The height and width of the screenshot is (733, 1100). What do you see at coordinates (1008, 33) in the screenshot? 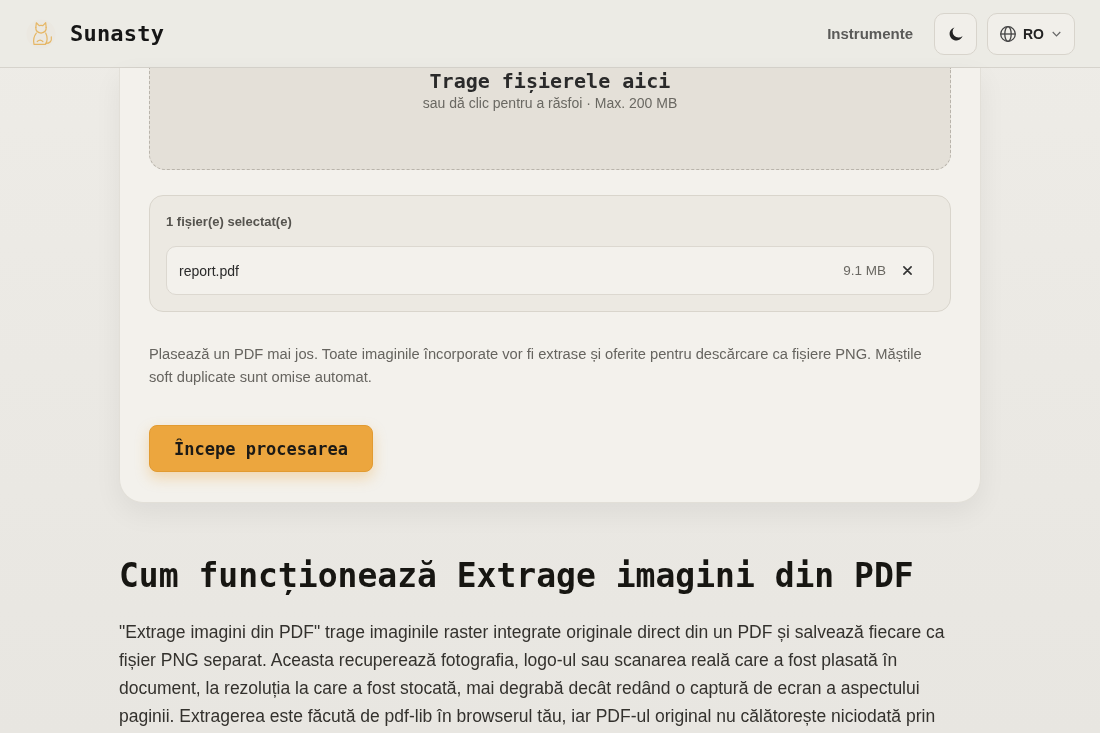
I see `globe-icon` at bounding box center [1008, 33].